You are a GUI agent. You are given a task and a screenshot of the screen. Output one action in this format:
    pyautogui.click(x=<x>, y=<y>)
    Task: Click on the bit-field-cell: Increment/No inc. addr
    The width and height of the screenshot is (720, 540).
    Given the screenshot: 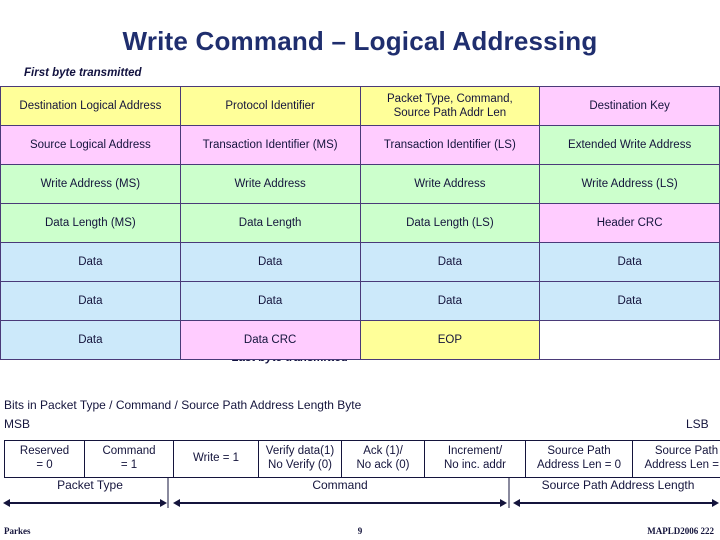 What is the action you would take?
    pyautogui.click(x=475, y=459)
    